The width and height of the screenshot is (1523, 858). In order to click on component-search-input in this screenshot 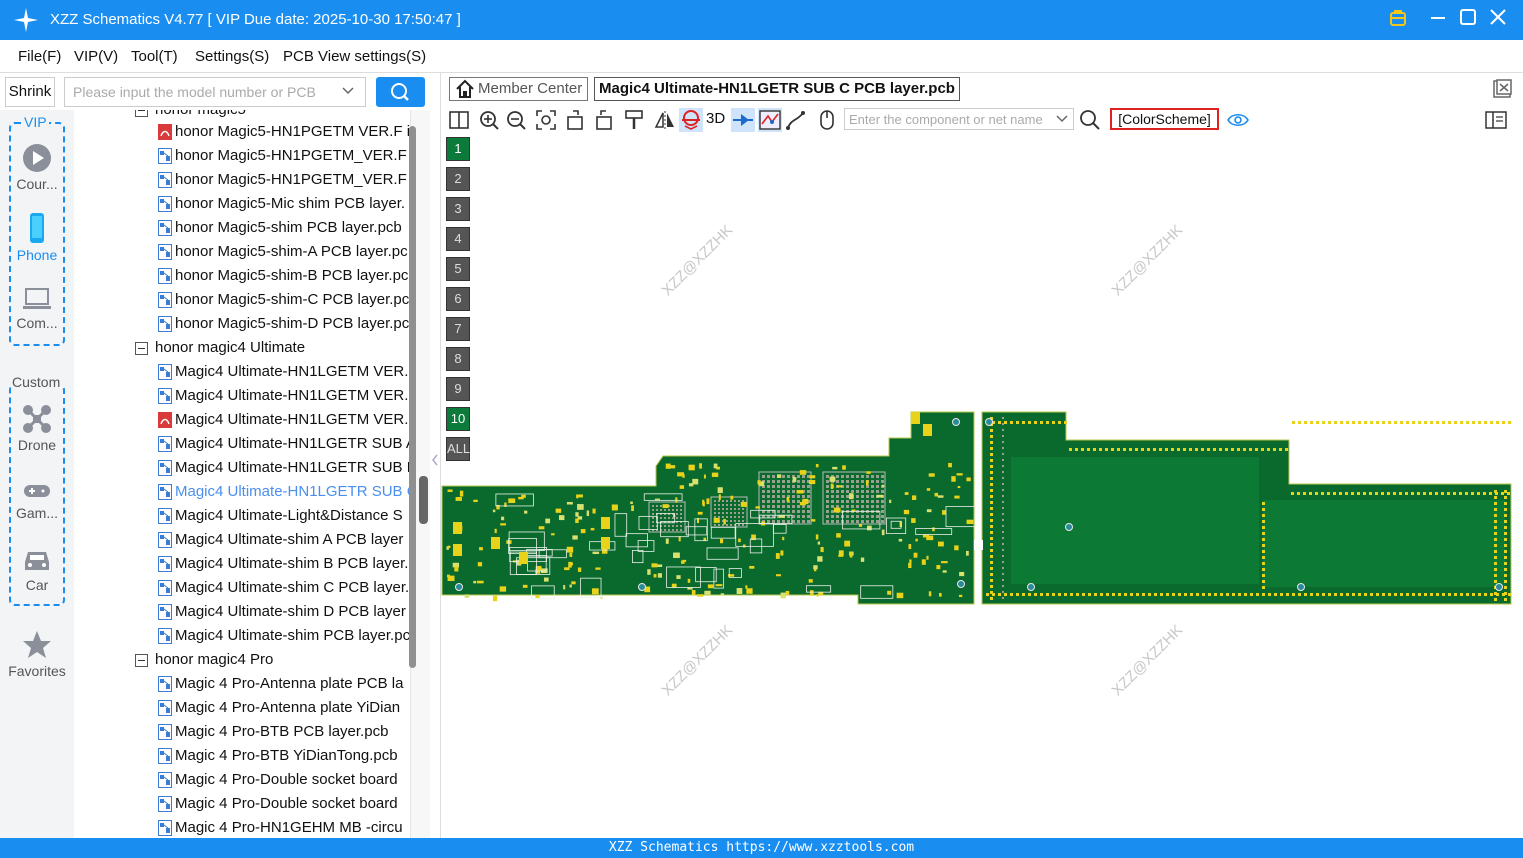, I will do `click(949, 119)`.